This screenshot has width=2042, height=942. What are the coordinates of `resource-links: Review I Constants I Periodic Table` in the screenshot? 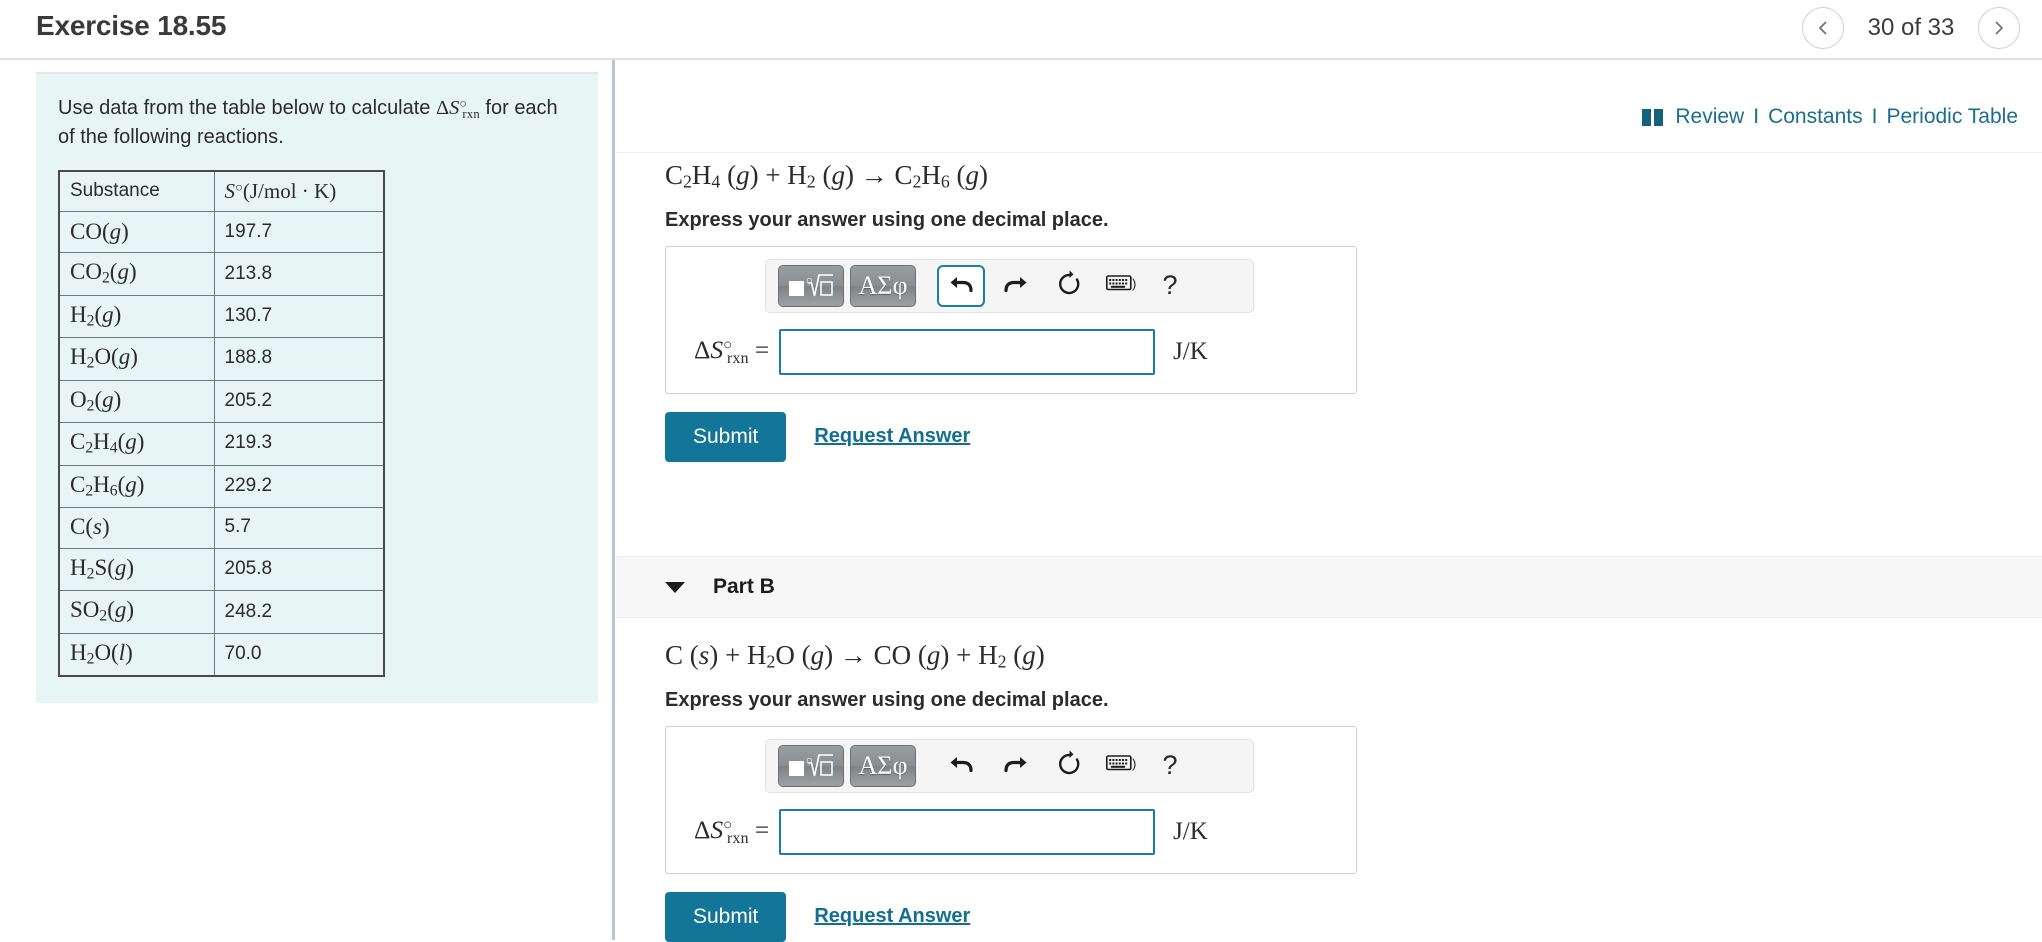 It's located at (1830, 117).